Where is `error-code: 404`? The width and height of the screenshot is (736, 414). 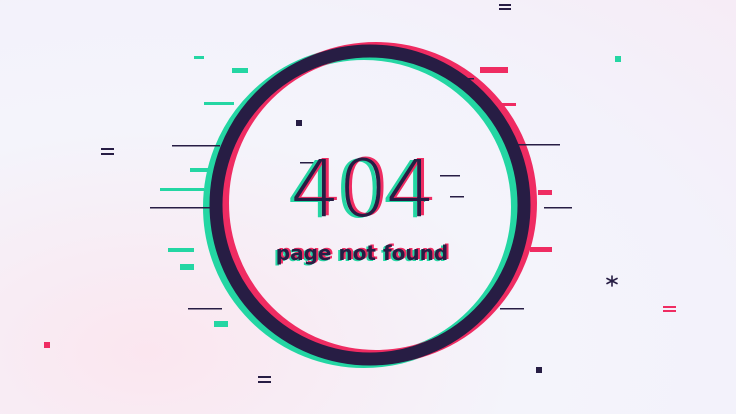 error-code: 404 is located at coordinates (363, 190).